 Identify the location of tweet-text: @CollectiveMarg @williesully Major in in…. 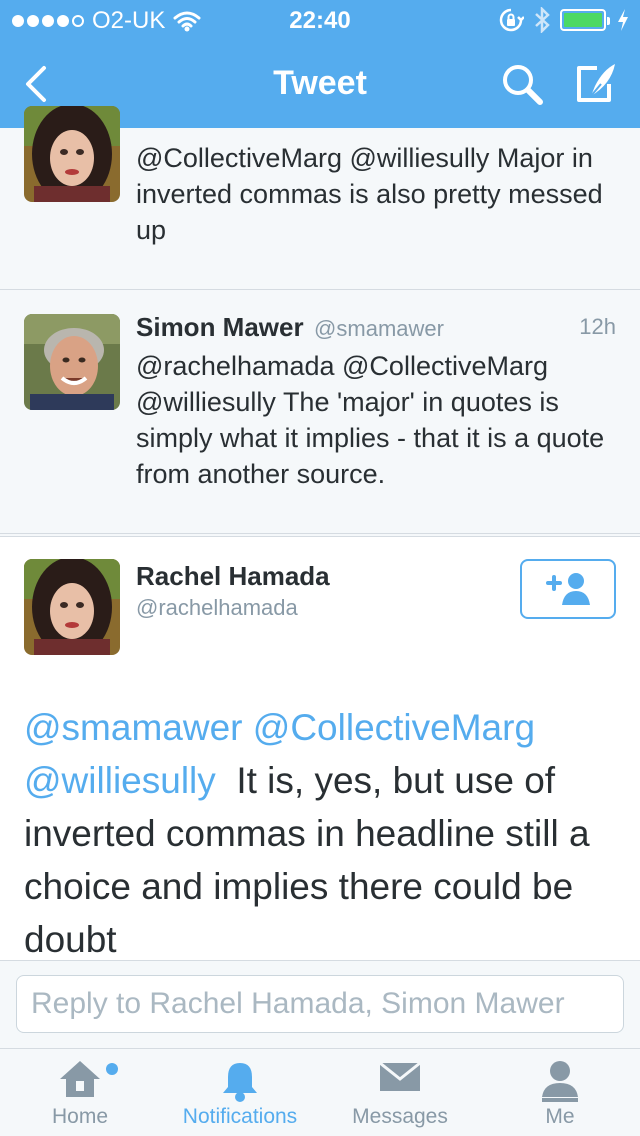
(369, 194).